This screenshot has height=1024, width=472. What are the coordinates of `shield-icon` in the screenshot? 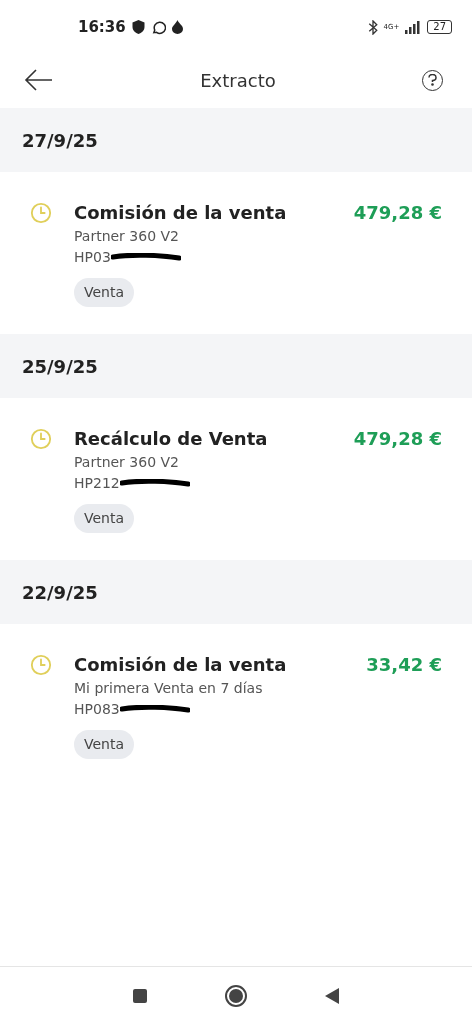 It's located at (138, 27).